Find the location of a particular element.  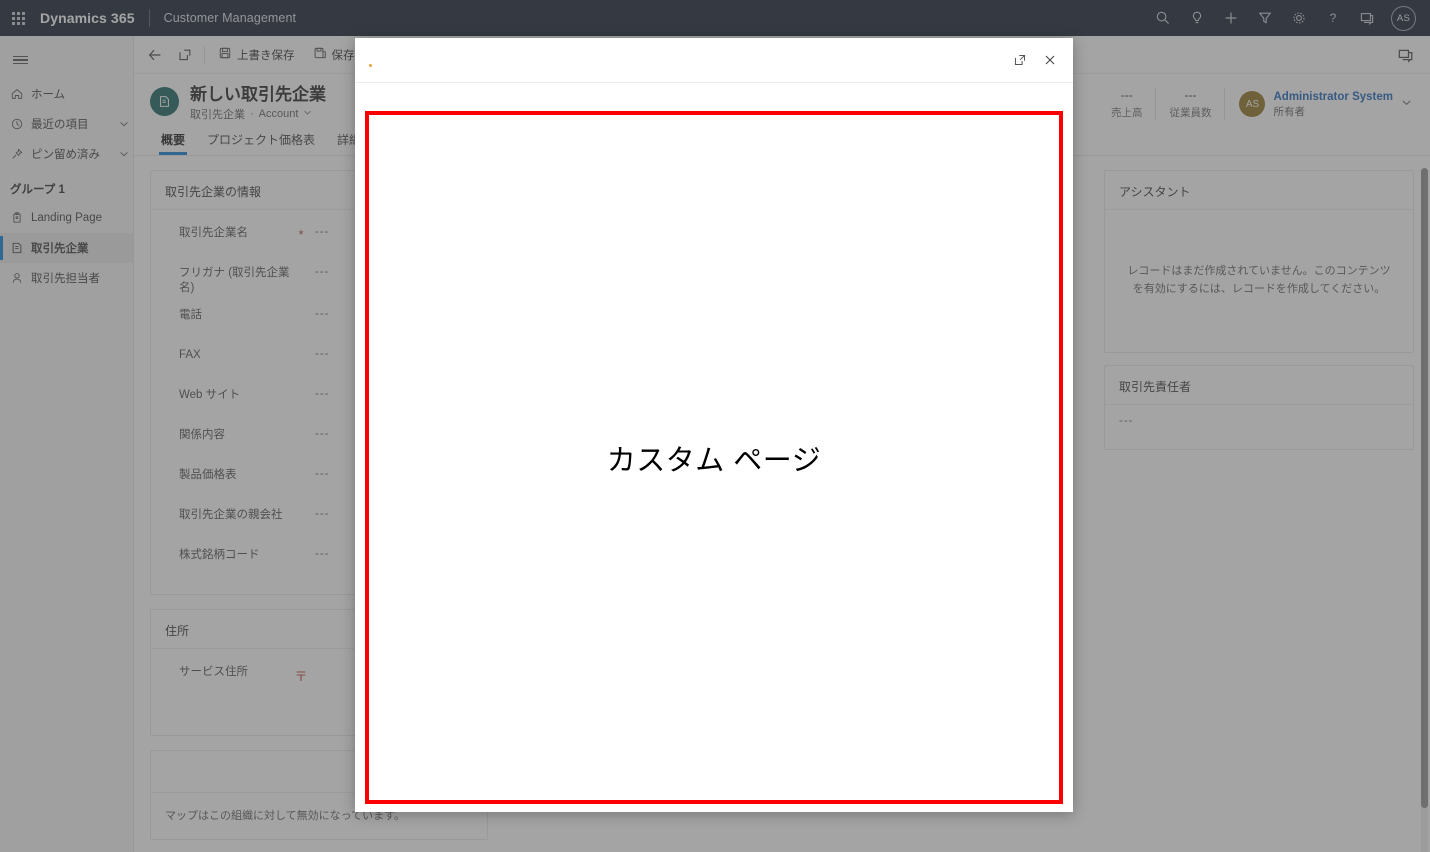

dialog-header-actions is located at coordinates (1035, 60).